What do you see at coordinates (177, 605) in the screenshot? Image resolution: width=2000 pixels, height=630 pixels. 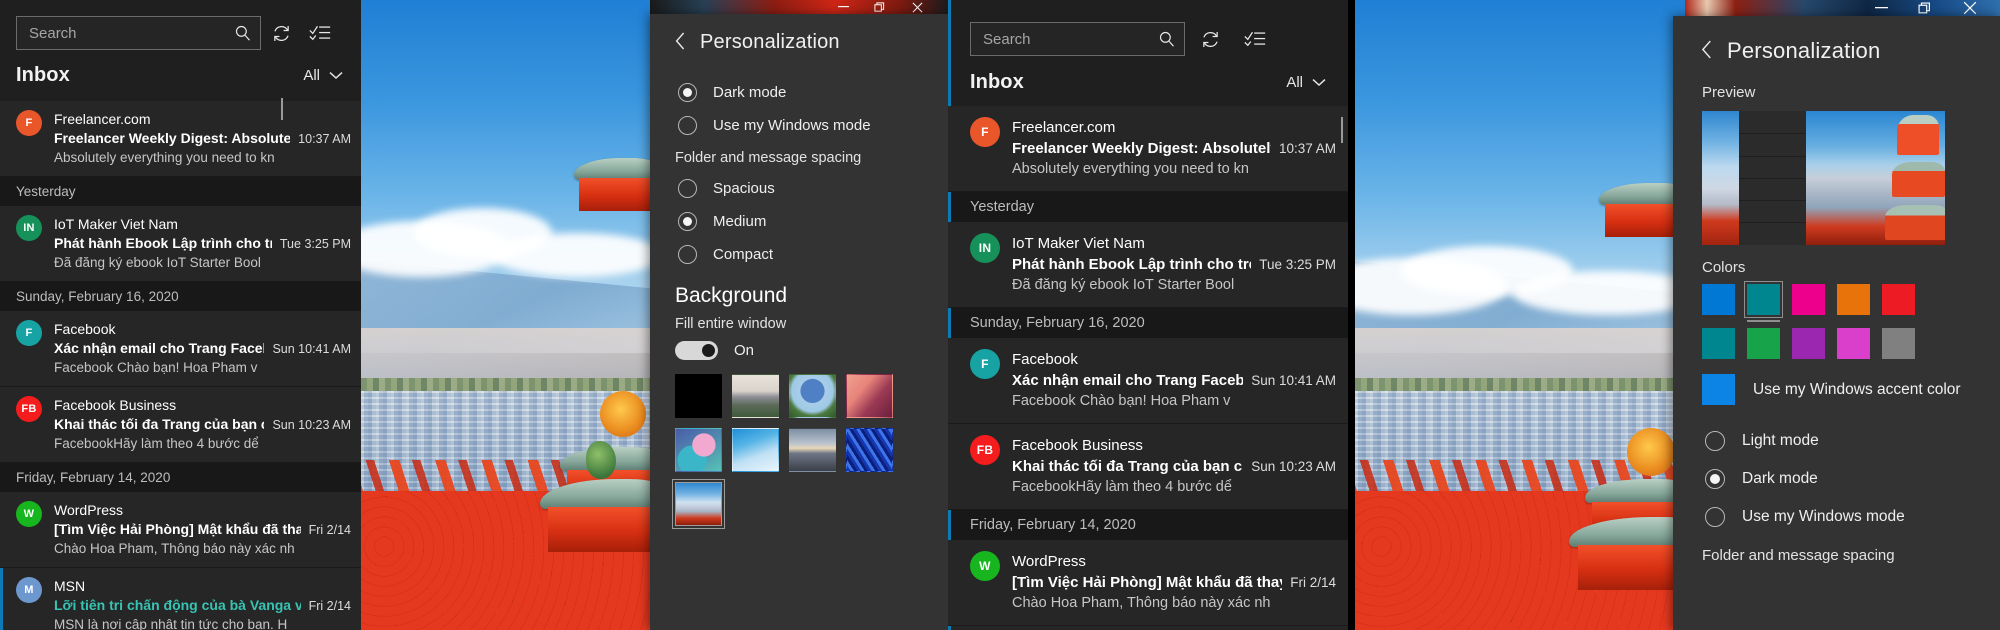 I see `message-subject: Lỡi tiên tri chấn động của bà Vanga v` at bounding box center [177, 605].